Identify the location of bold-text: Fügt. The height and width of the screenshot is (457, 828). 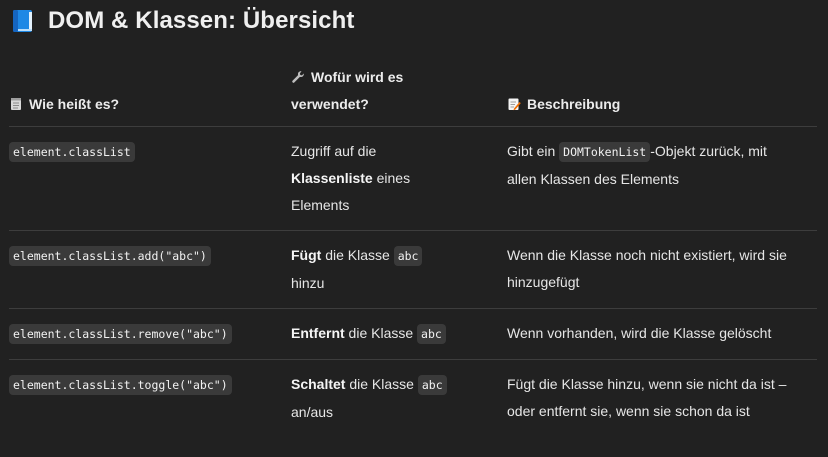
(306, 255).